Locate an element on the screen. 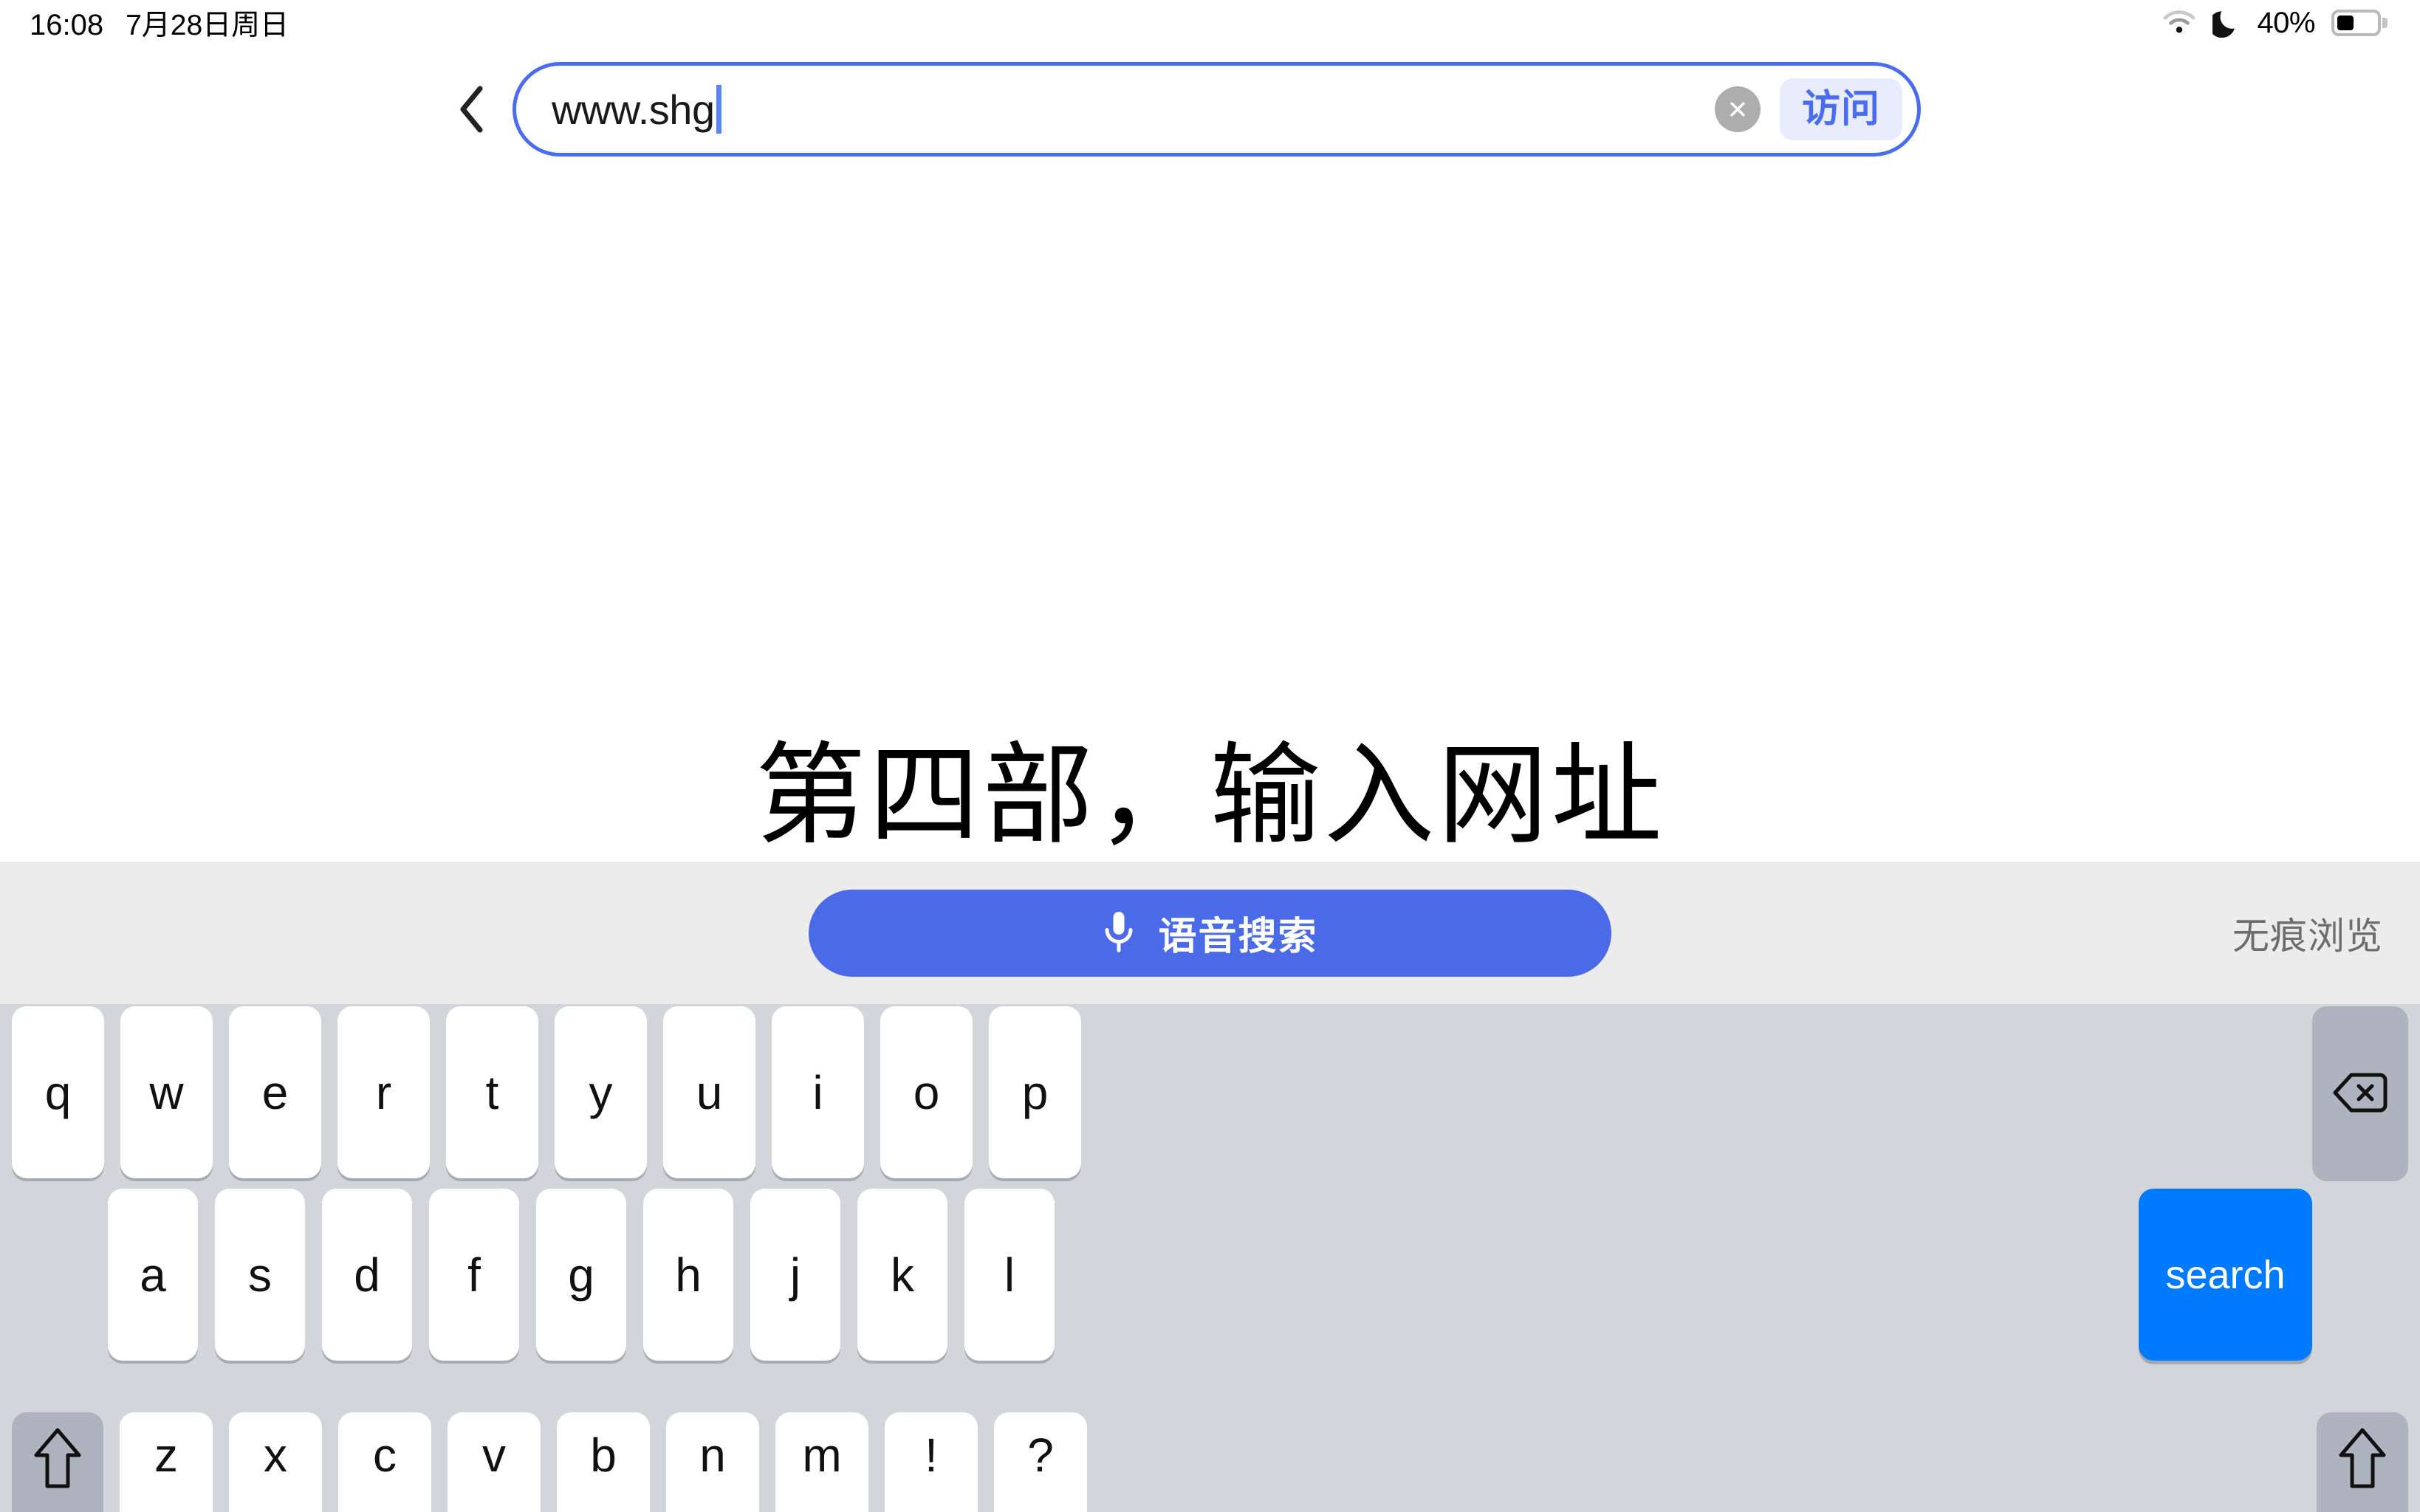  key-question: ? is located at coordinates (1040, 1462).